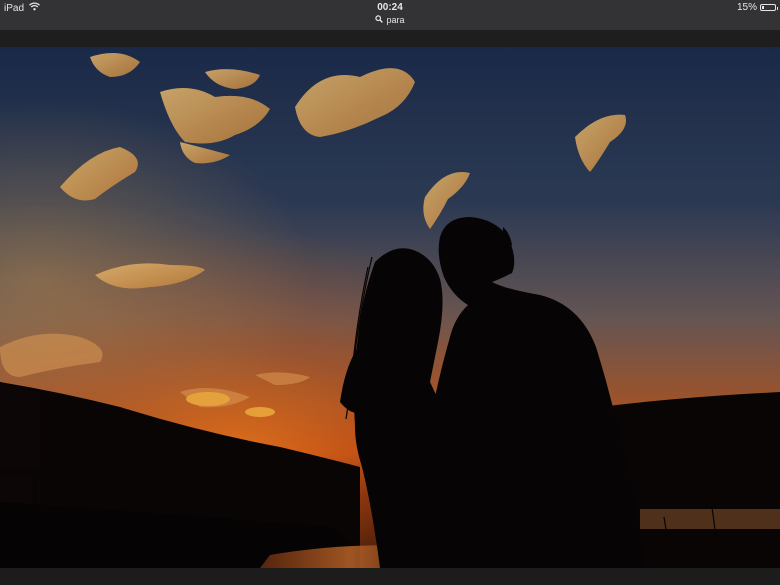 The height and width of the screenshot is (585, 780). What do you see at coordinates (379, 20) in the screenshot?
I see `search-icon` at bounding box center [379, 20].